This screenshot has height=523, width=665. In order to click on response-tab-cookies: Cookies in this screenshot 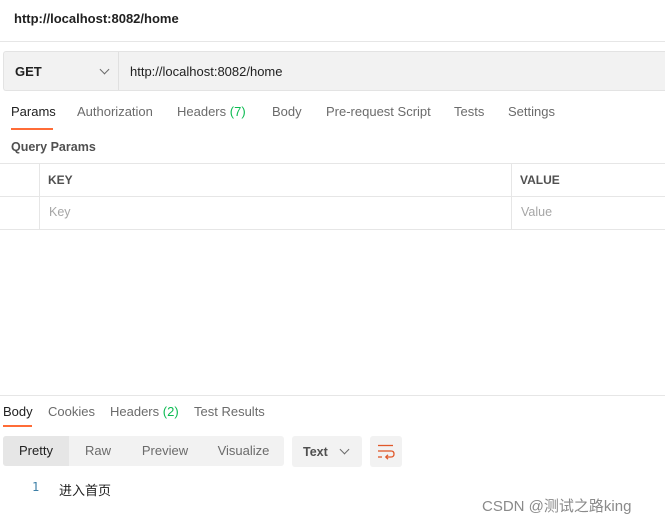, I will do `click(71, 411)`.